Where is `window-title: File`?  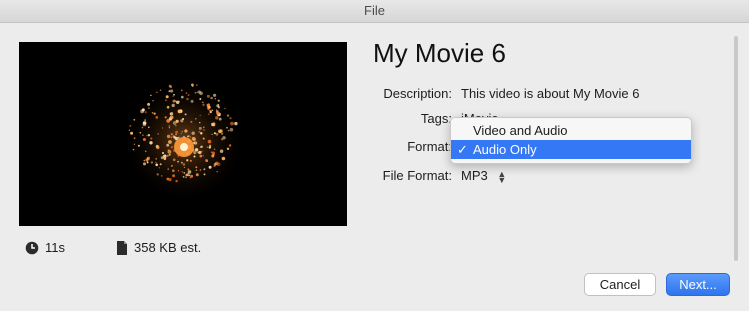
window-title: File is located at coordinates (374, 10).